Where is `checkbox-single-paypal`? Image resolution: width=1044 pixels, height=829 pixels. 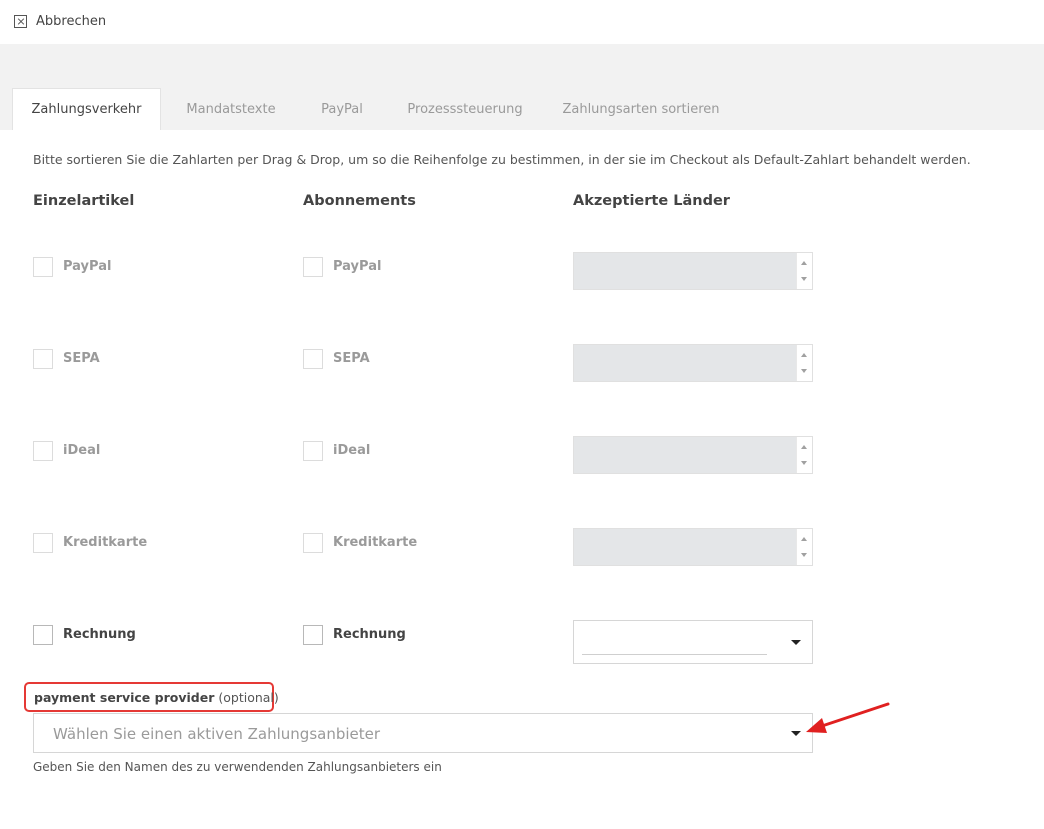
checkbox-single-paypal is located at coordinates (43, 267).